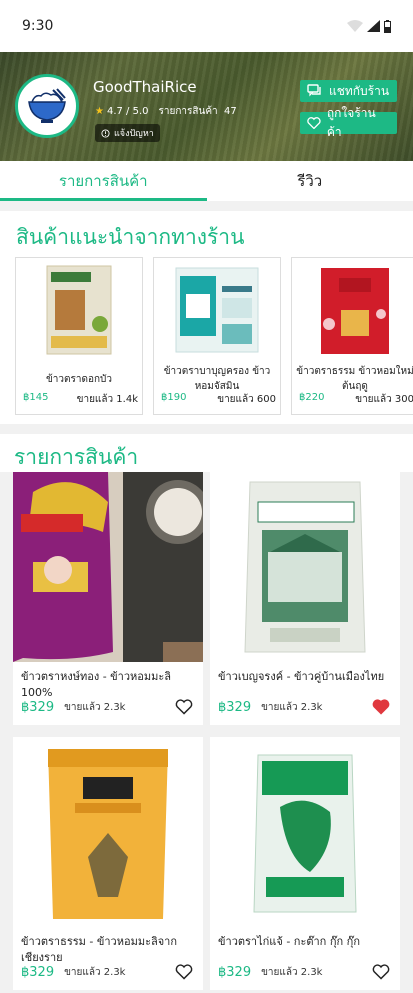 The height and width of the screenshot is (993, 413). What do you see at coordinates (384, 399) in the screenshot?
I see `recommended-item-sold: ขายแล้ว 300` at bounding box center [384, 399].